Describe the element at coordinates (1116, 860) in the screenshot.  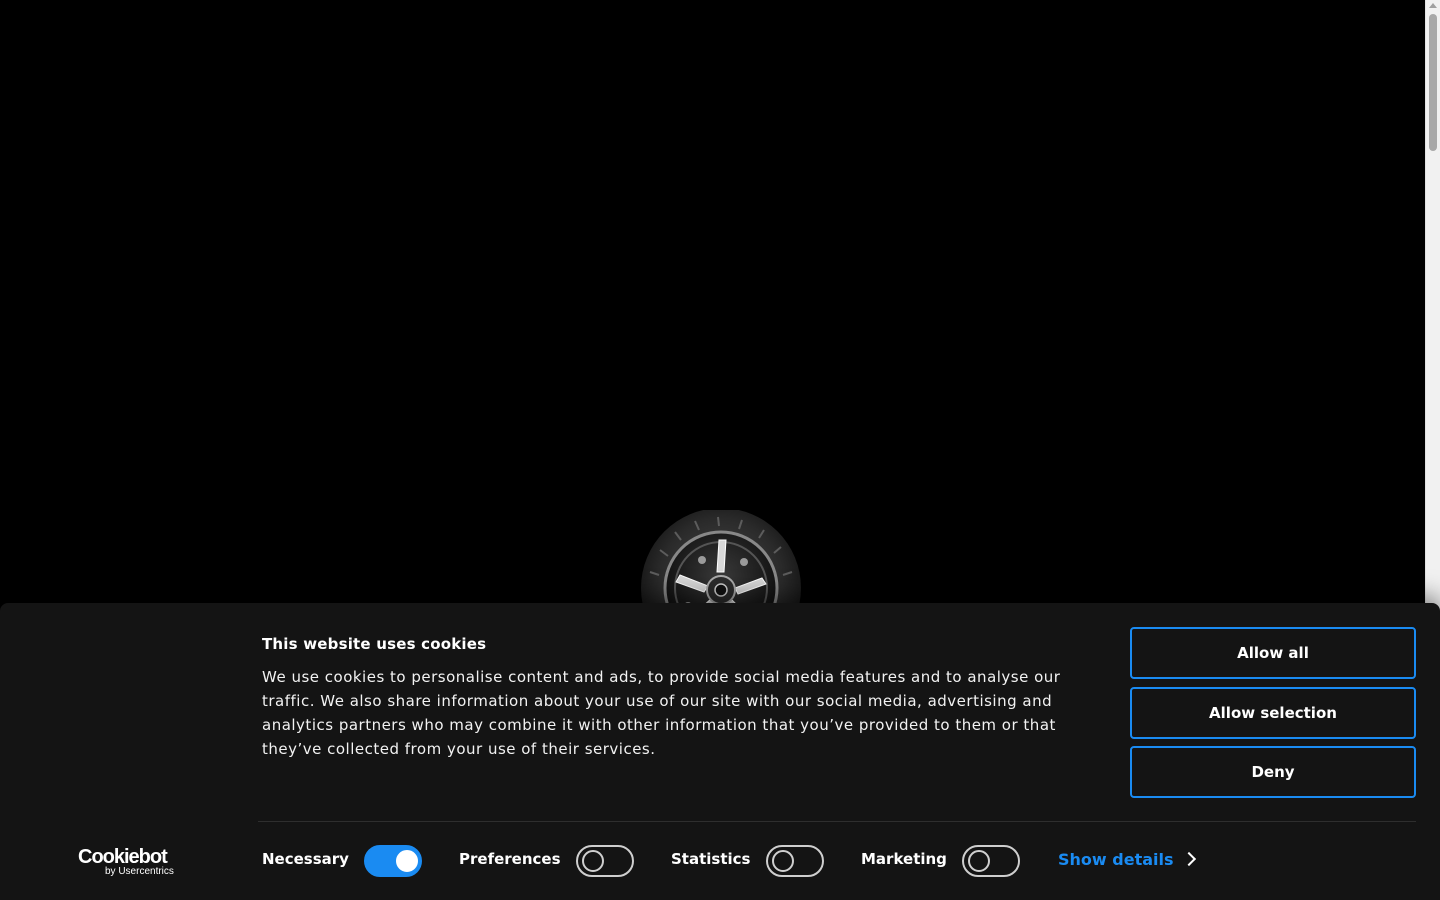
I see `show-details-link: Show details` at that location.